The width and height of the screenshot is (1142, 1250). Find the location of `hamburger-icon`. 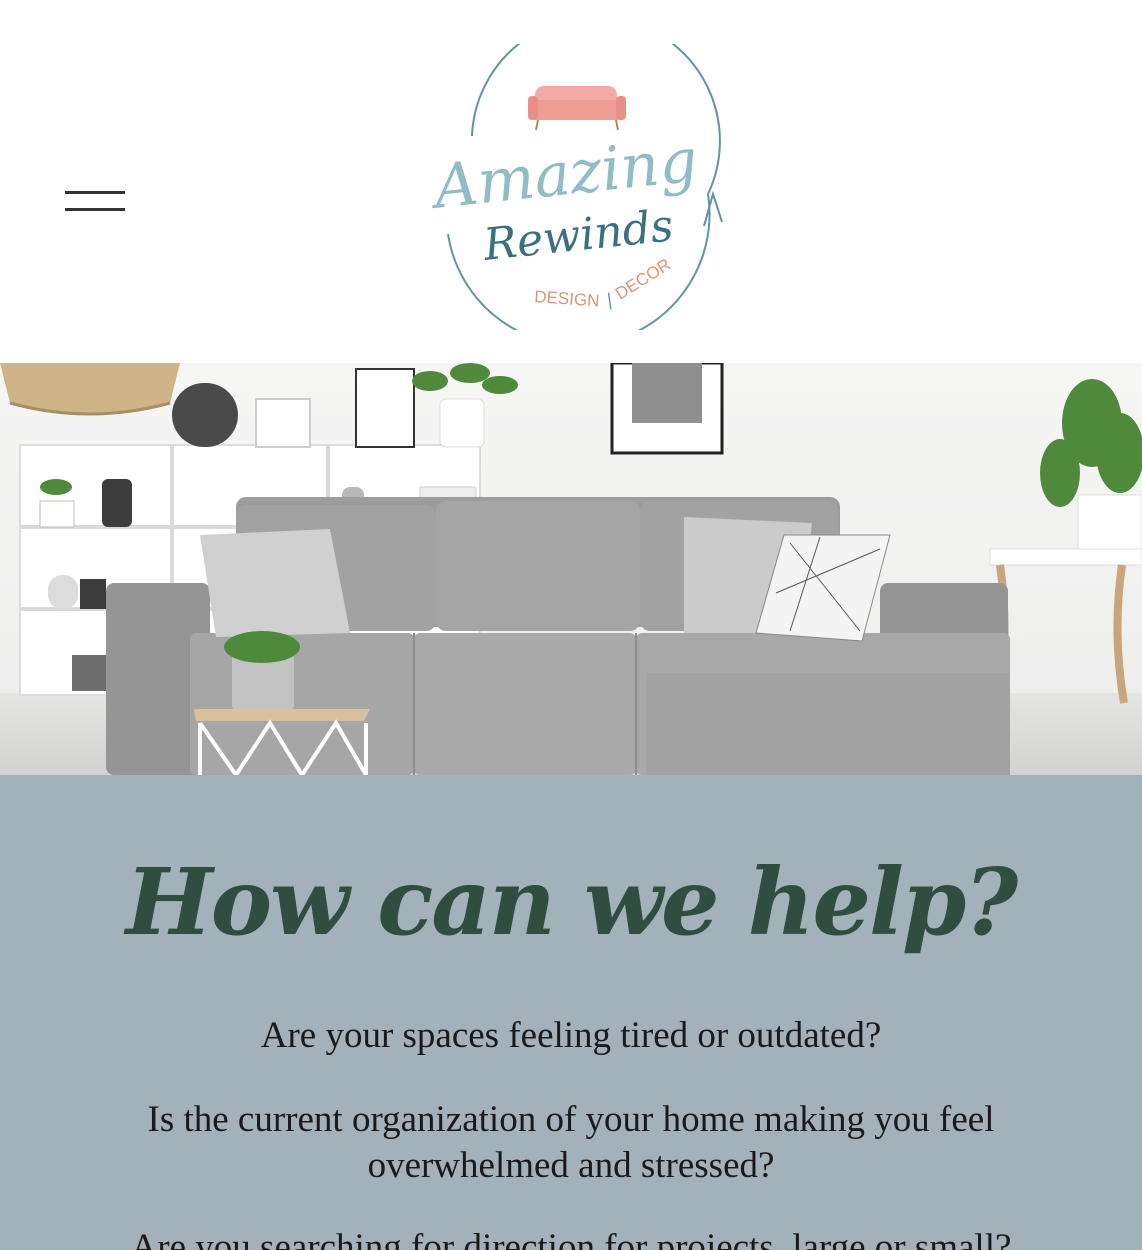

hamburger-icon is located at coordinates (95, 192).